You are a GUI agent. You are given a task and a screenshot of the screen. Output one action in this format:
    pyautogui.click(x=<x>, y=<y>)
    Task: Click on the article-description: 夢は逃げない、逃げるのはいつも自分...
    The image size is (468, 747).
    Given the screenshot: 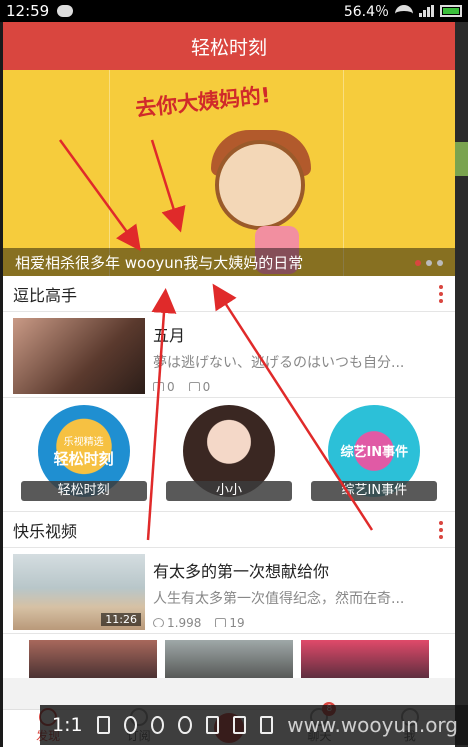 What is the action you would take?
    pyautogui.click(x=279, y=363)
    